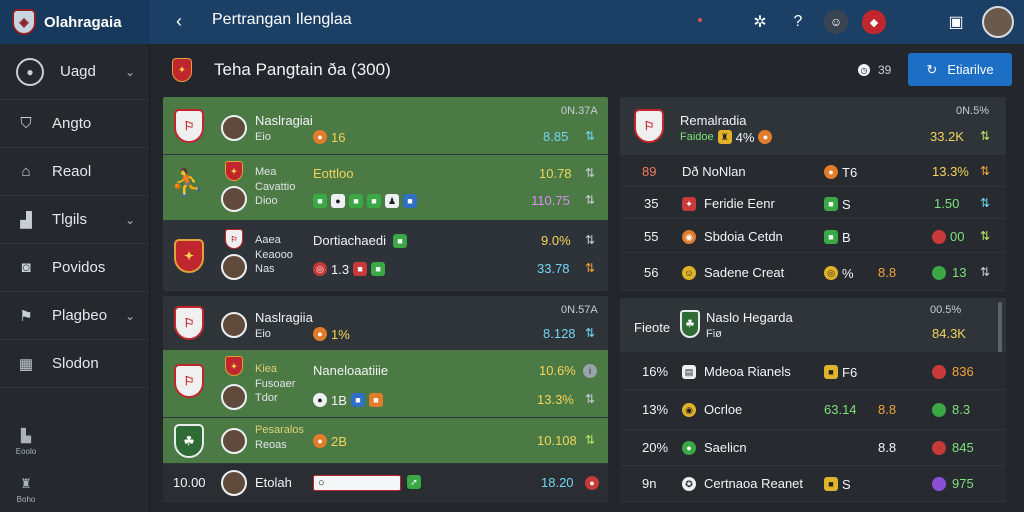  I want to click on sidebar-item-label: Reaol, so click(72, 171).